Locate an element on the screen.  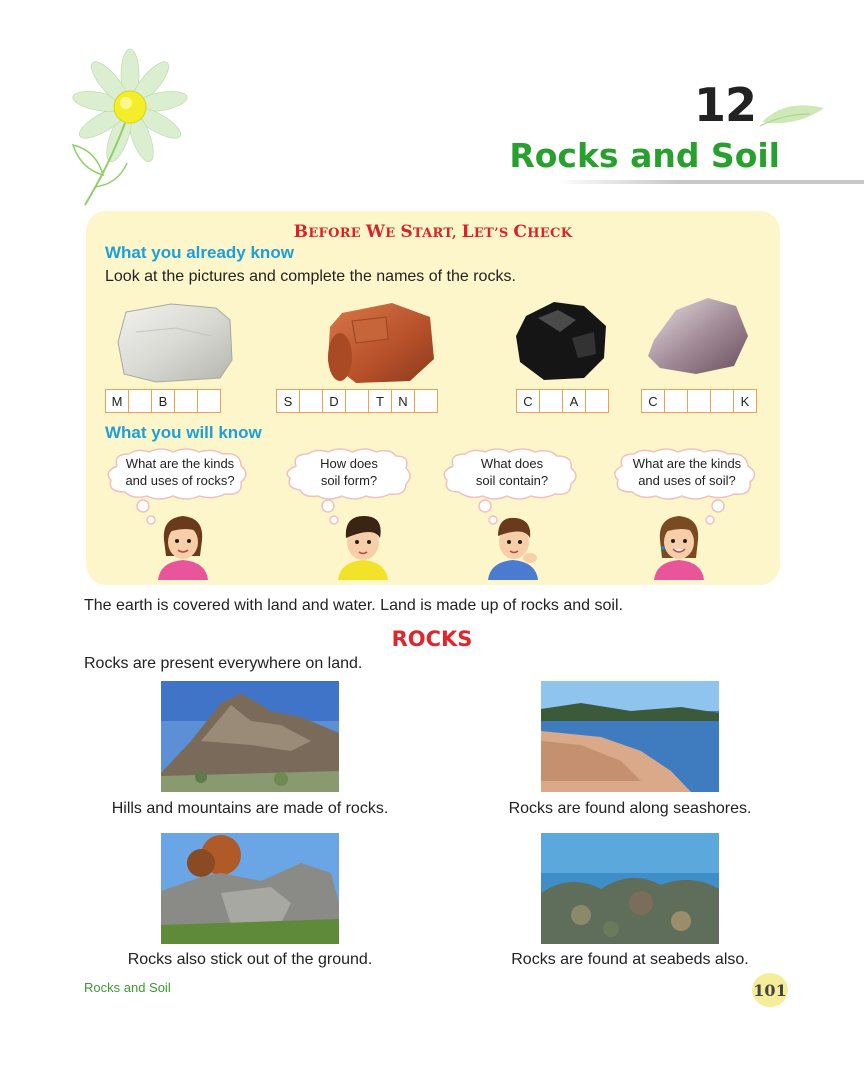
seashore-photo is located at coordinates (630, 736).